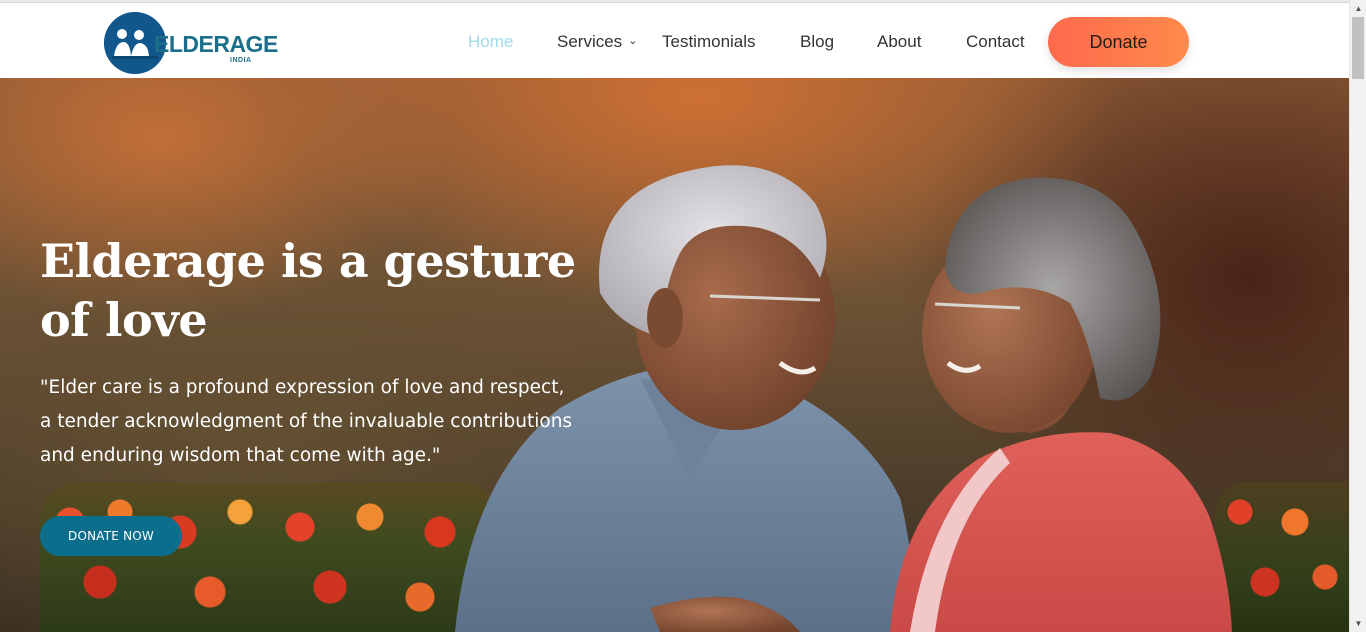 This screenshot has height=632, width=1366. I want to click on donate-now-button: DONATE NOW, so click(111, 536).